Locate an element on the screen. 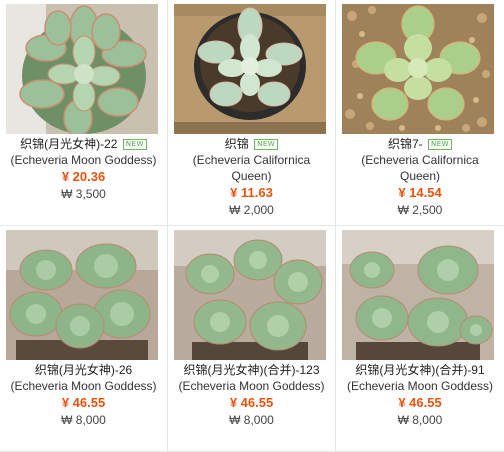 This screenshot has height=452, width=504. product-name: 织锦(月光女神)-22 is located at coordinates (68, 144).